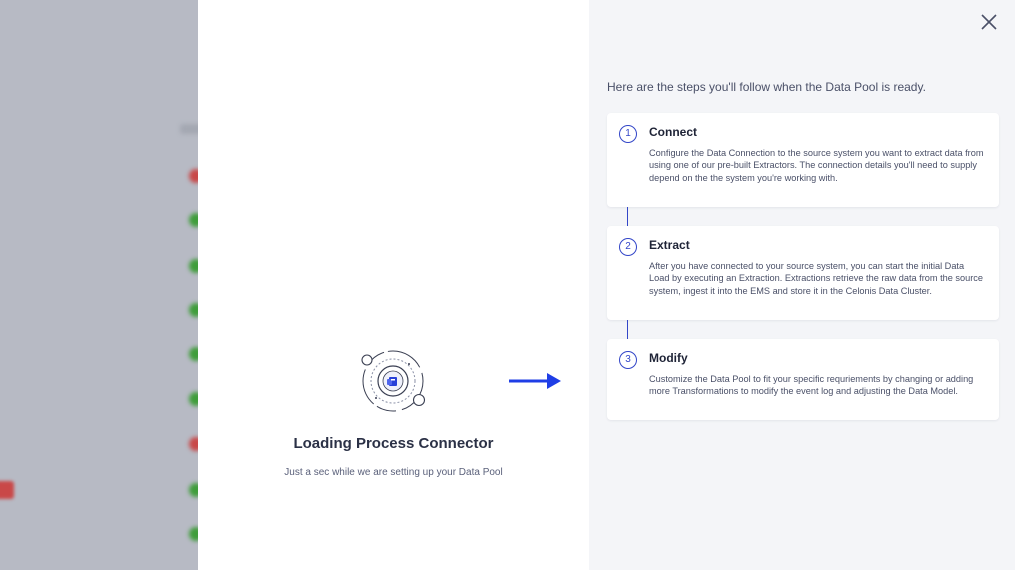 The height and width of the screenshot is (570, 1015). What do you see at coordinates (668, 358) in the screenshot?
I see `step-title: Modify` at bounding box center [668, 358].